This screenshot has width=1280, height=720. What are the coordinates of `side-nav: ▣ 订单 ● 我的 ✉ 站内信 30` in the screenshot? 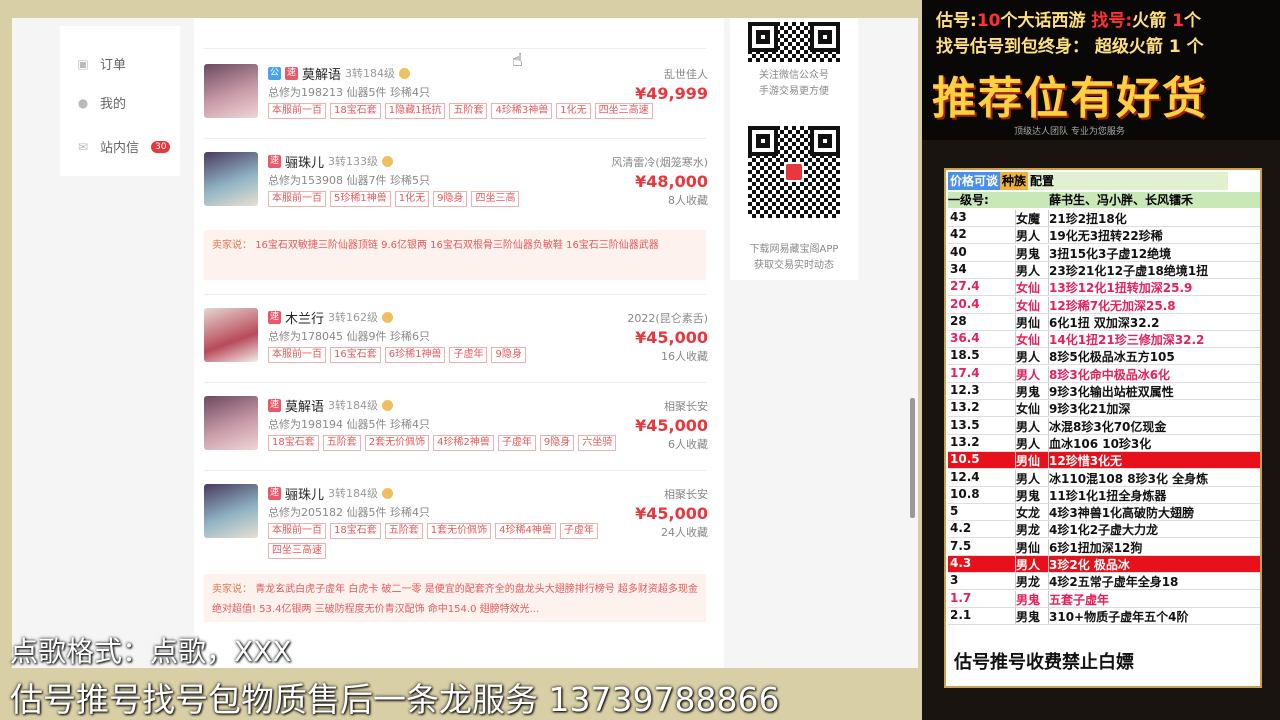 It's located at (120, 101).